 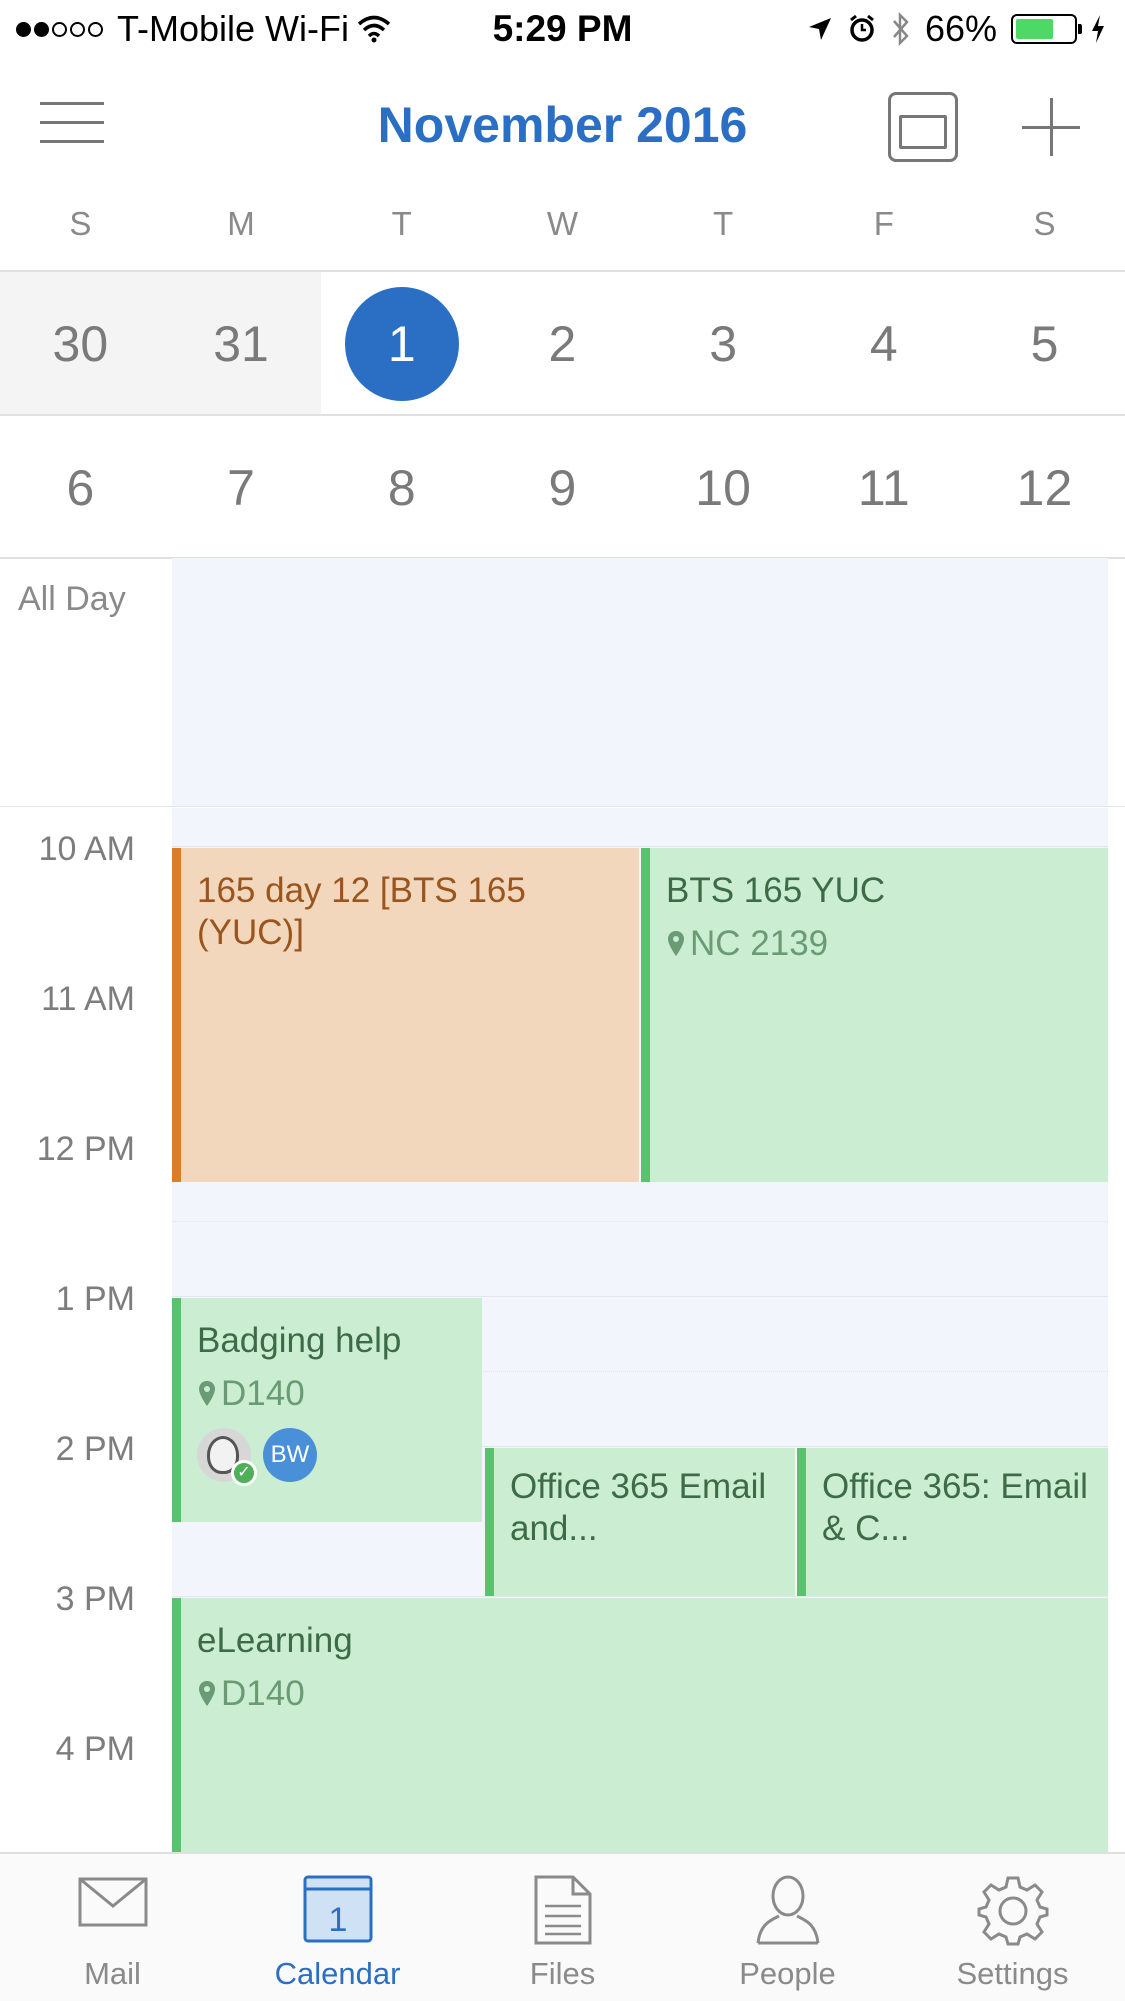 What do you see at coordinates (337, 1973) in the screenshot?
I see `tab-label: Calendar` at bounding box center [337, 1973].